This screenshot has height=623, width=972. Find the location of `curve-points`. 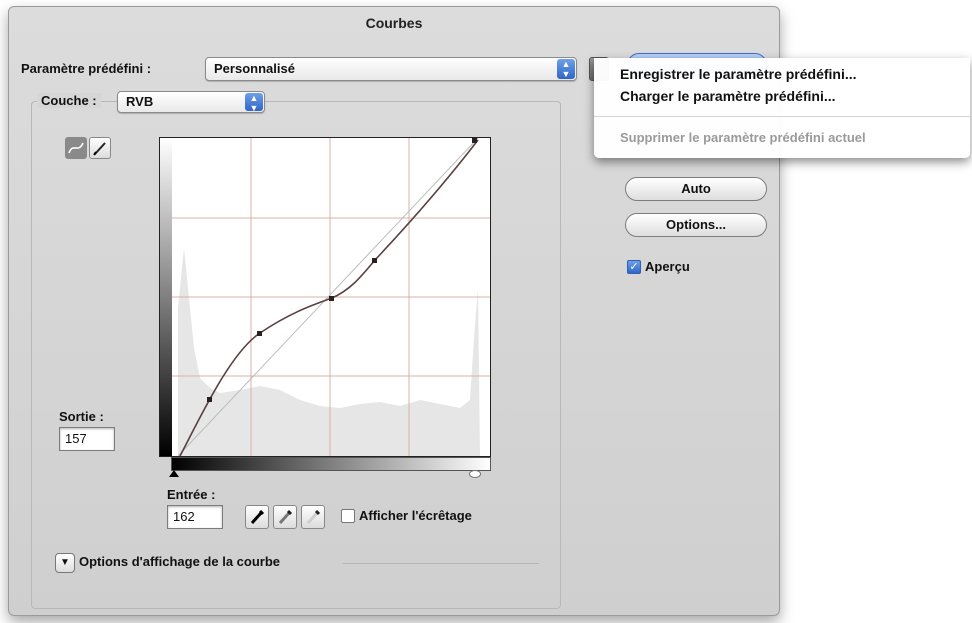

curve-points is located at coordinates (342, 270).